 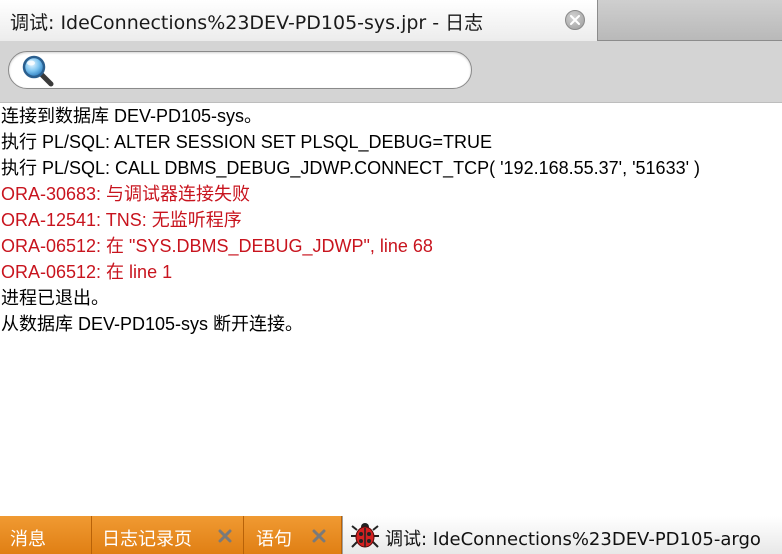 What do you see at coordinates (274, 539) in the screenshot?
I see `tab-label: 语句` at bounding box center [274, 539].